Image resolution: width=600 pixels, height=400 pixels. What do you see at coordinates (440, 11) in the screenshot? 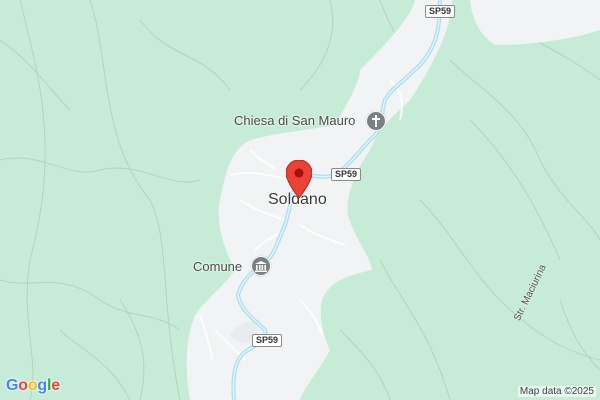
I see `road-shield-sp59-north: SP59` at bounding box center [440, 11].